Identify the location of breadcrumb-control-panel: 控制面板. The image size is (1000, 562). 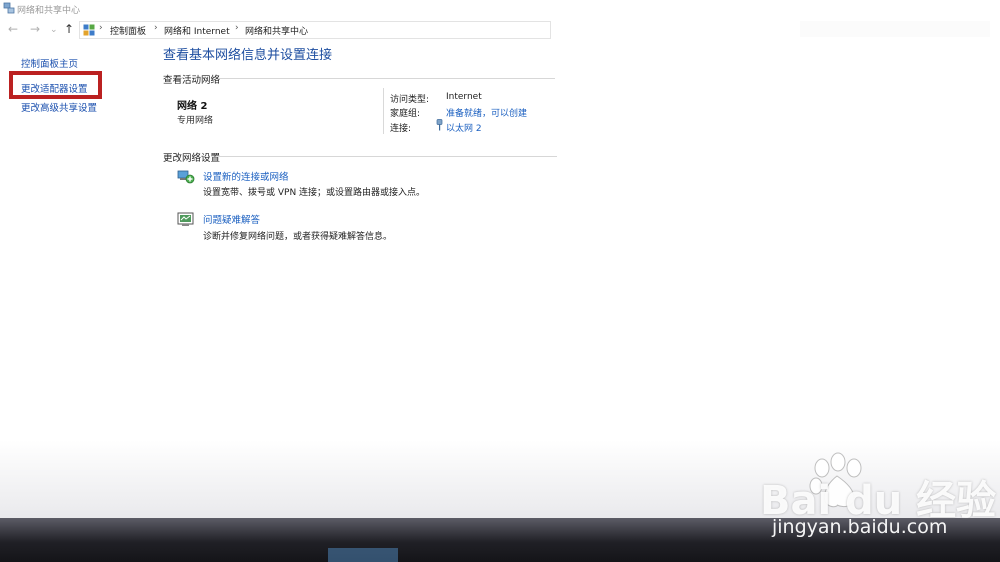
(128, 30).